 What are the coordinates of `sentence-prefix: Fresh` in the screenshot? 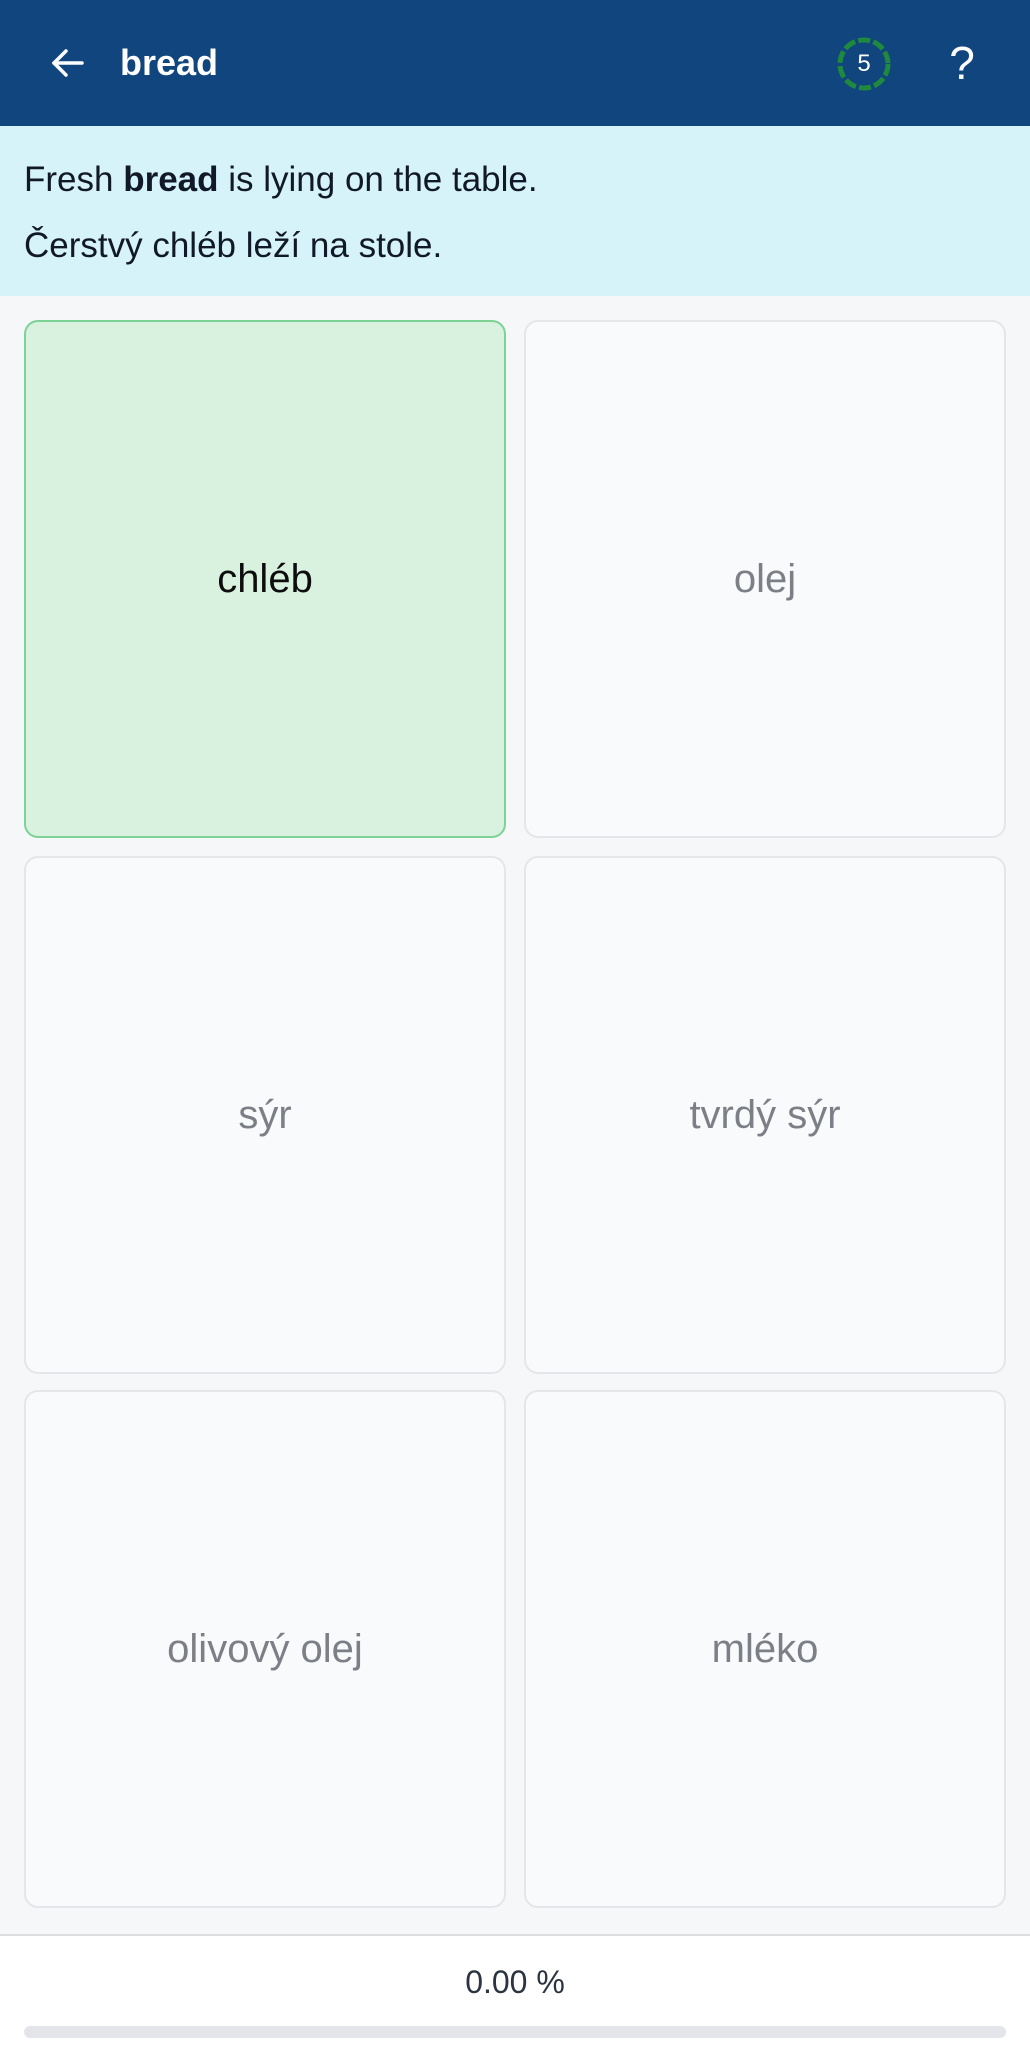 It's located at (74, 179).